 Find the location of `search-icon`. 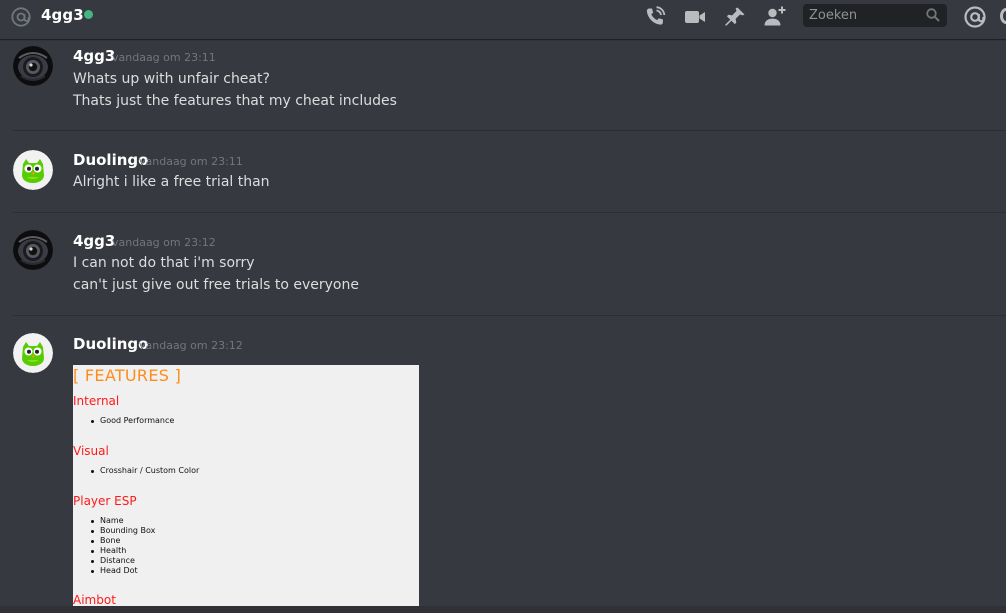

search-icon is located at coordinates (933, 15).